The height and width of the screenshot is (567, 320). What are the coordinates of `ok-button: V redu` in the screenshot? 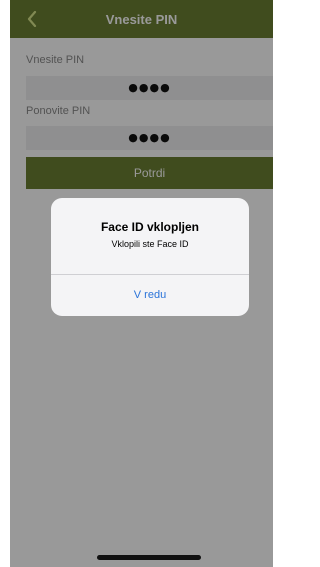 It's located at (150, 295).